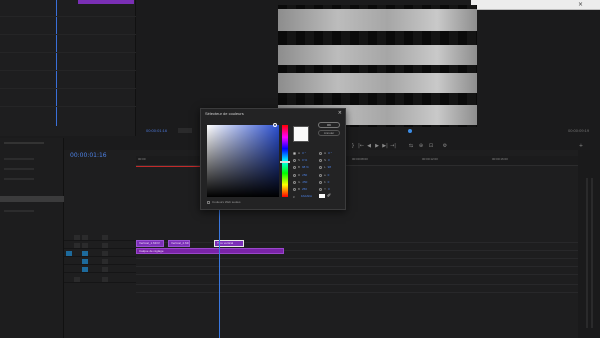  What do you see at coordinates (32, 199) in the screenshot?
I see `selected-list-item` at bounding box center [32, 199].